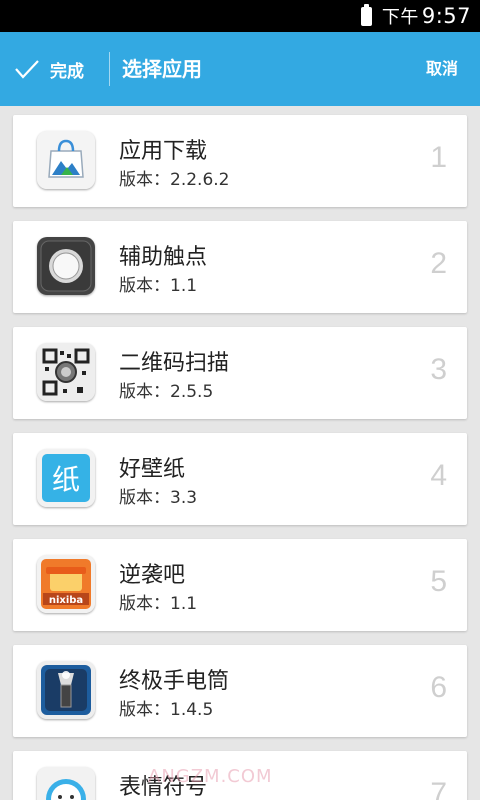 Image resolution: width=480 pixels, height=800 pixels. What do you see at coordinates (240, 161) in the screenshot?
I see `list-item: 应用下载 版本：2.2.6.2 1` at bounding box center [240, 161].